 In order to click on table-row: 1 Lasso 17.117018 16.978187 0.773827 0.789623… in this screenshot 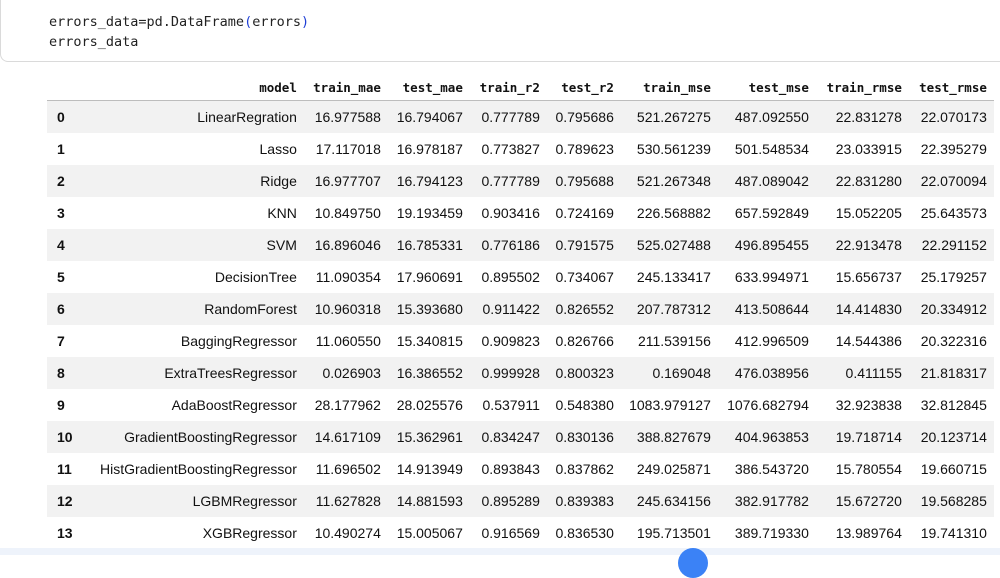, I will do `click(520, 149)`.